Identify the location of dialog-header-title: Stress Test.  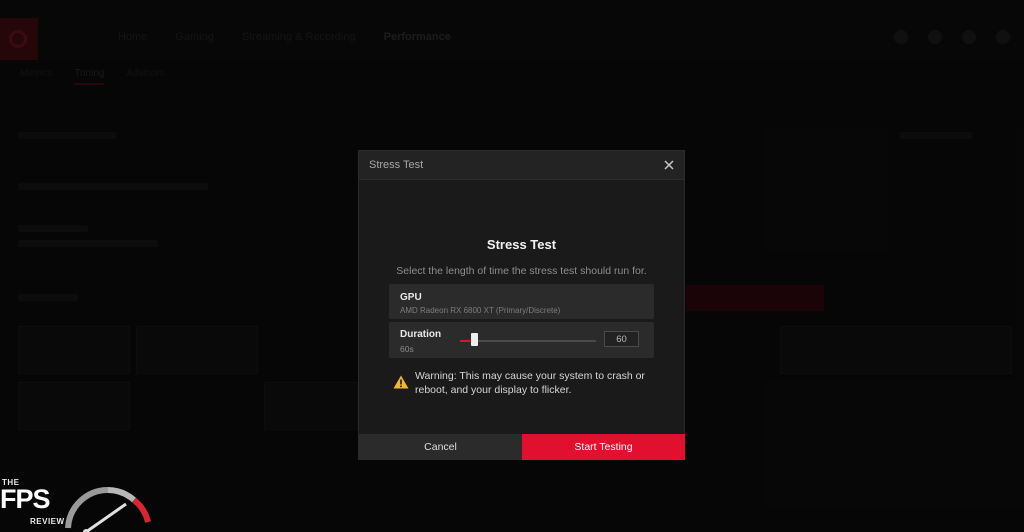
(396, 165).